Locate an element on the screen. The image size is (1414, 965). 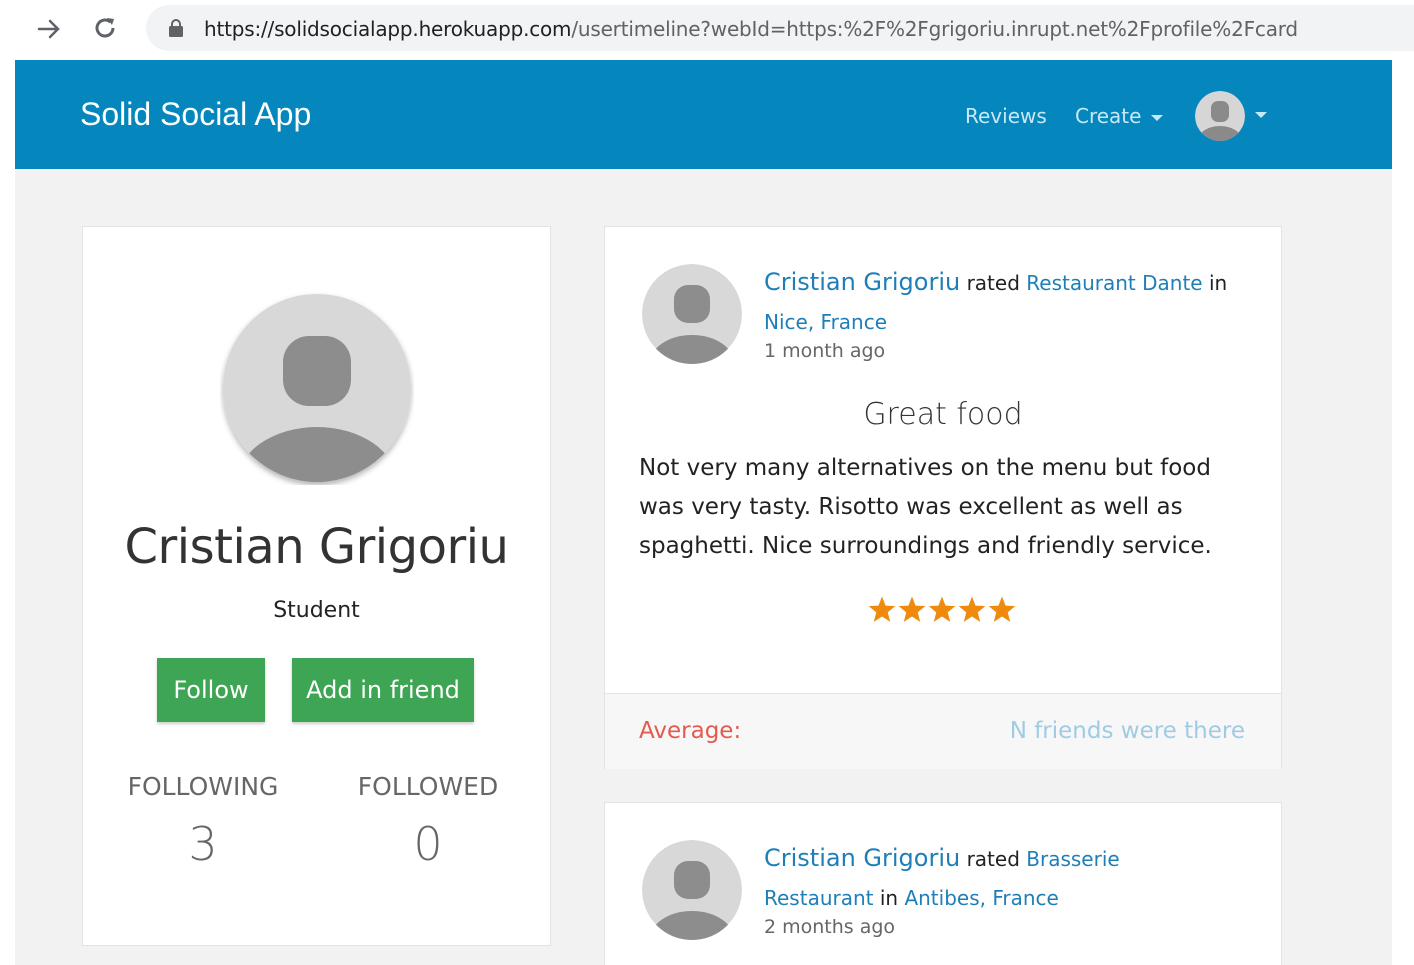
star-rating is located at coordinates (942, 609).